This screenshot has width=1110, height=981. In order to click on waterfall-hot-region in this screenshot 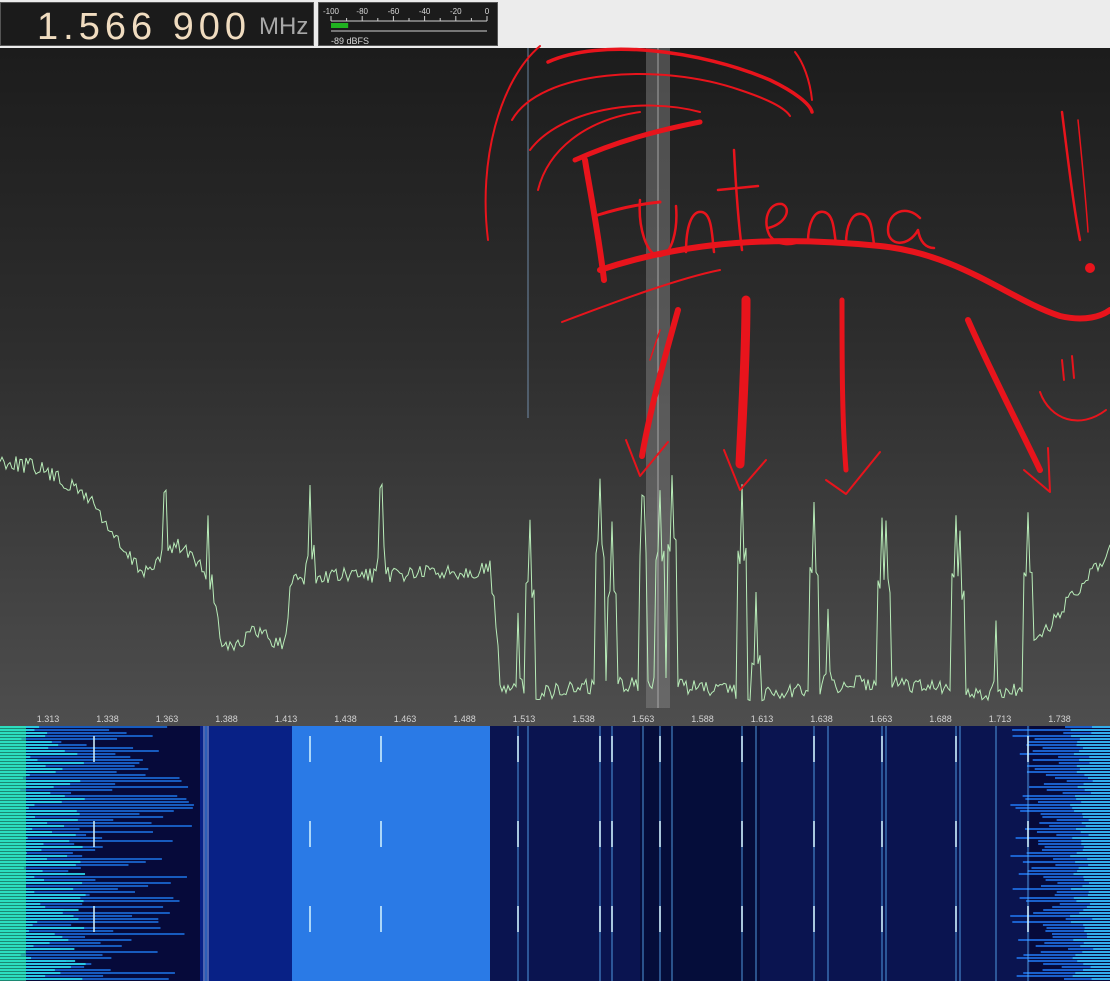, I will do `click(13, 853)`.